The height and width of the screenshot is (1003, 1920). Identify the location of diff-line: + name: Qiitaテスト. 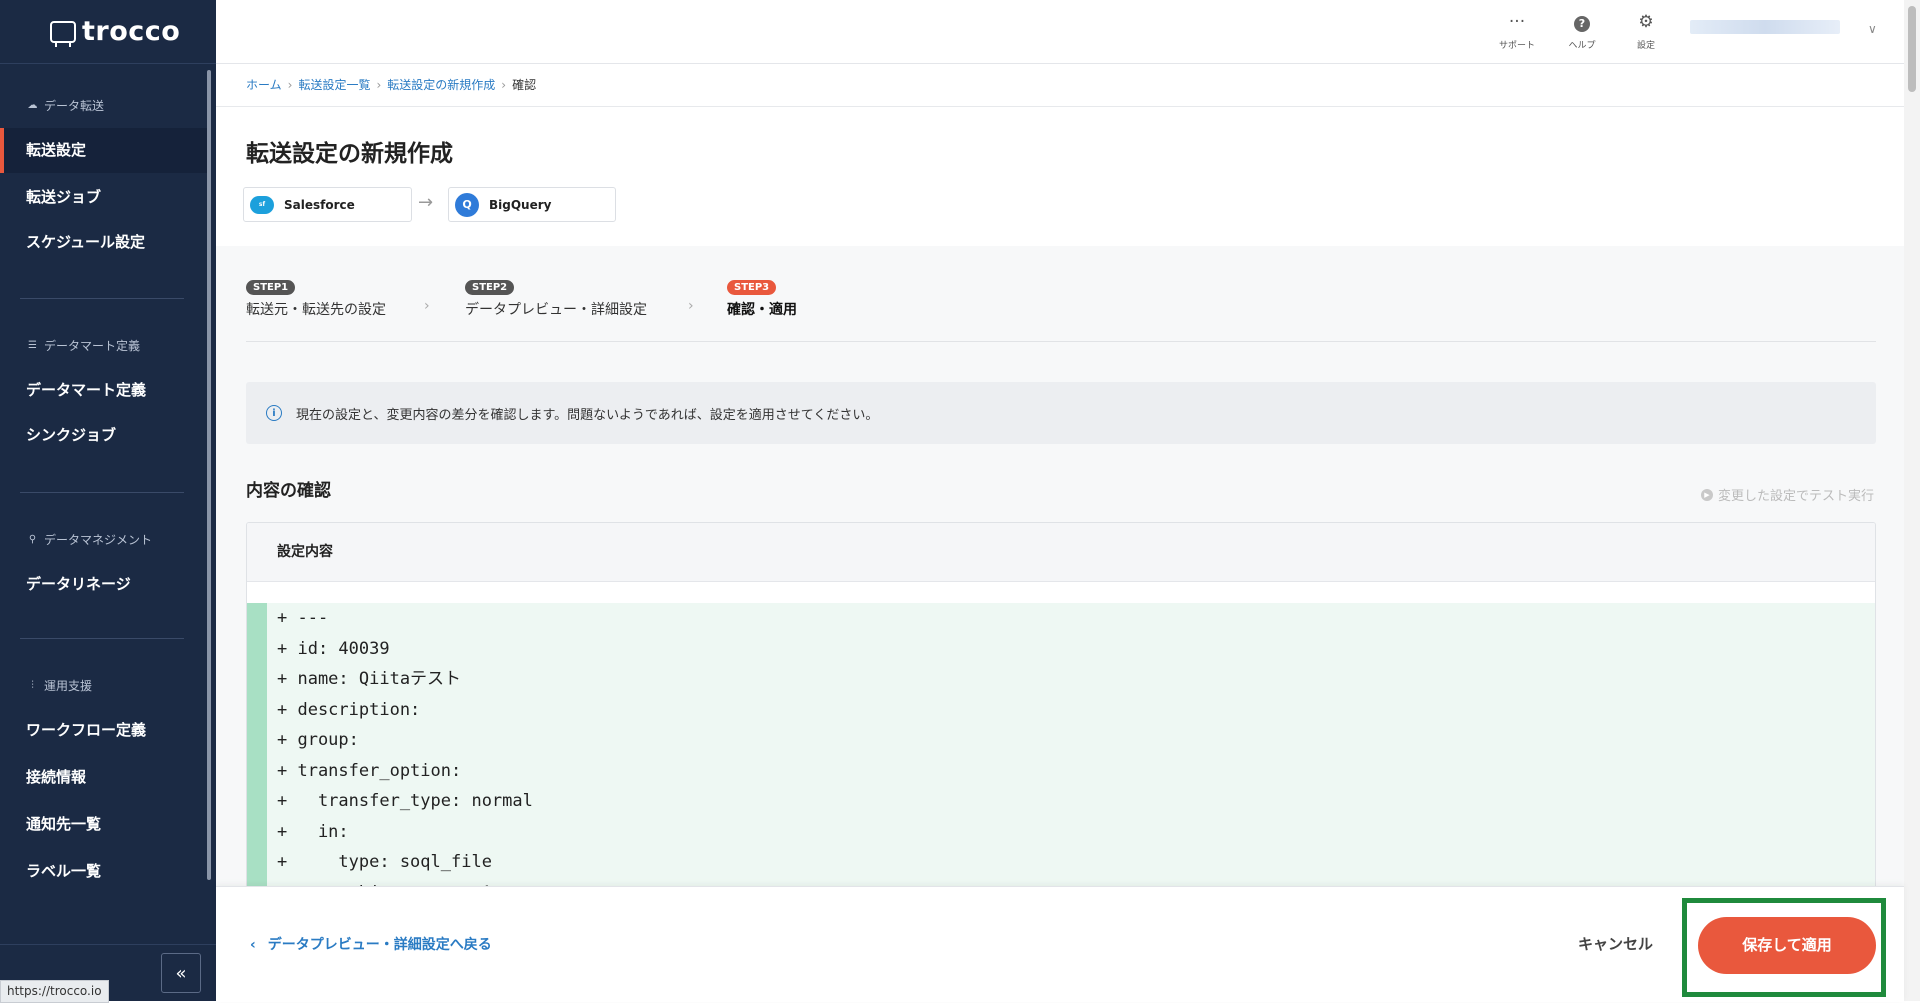
(369, 679).